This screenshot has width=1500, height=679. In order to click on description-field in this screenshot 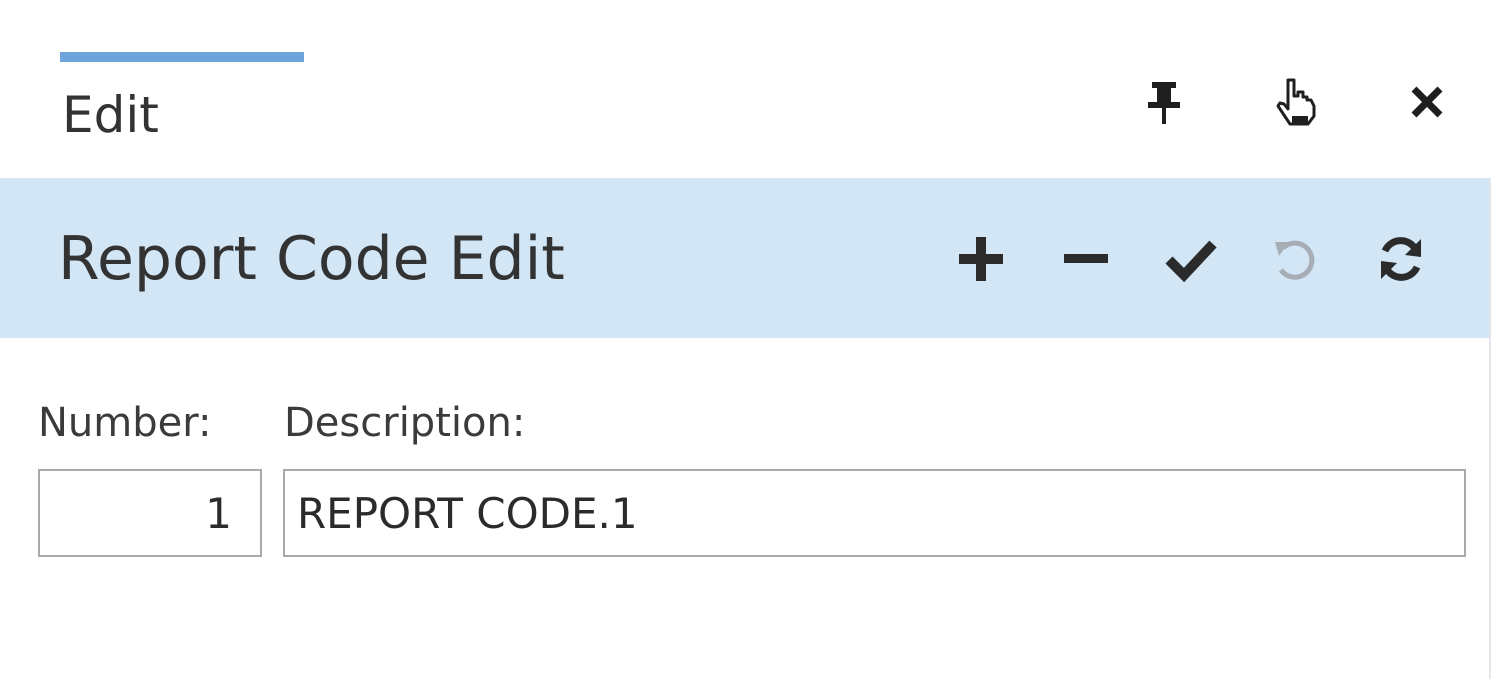, I will do `click(874, 513)`.